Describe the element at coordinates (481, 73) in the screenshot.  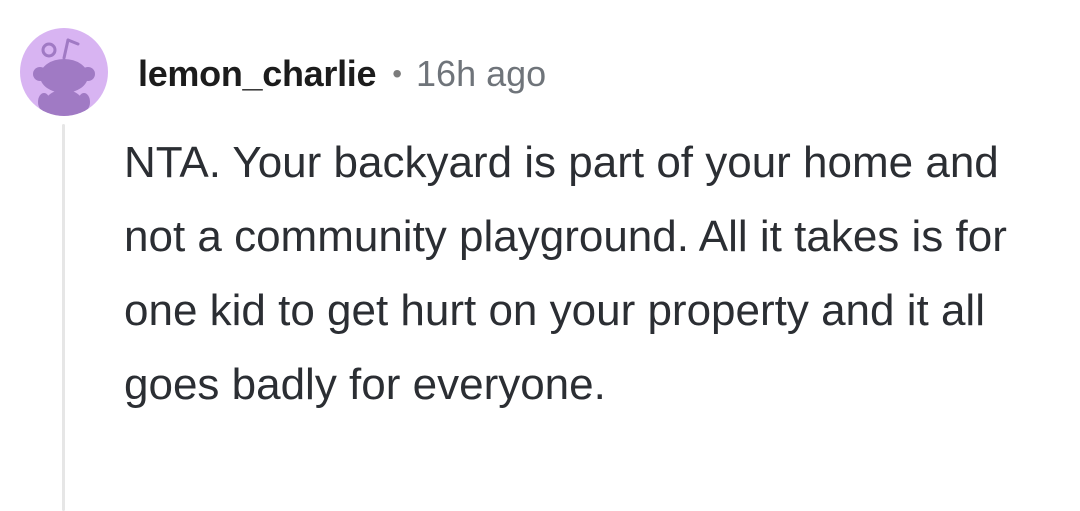
I see `timestamp: 16h ago` at that location.